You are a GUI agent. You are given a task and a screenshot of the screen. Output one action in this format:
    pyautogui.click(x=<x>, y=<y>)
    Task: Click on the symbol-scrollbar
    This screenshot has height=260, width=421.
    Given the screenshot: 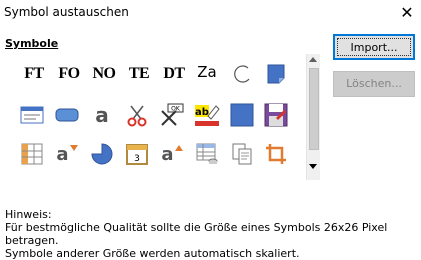 What is the action you would take?
    pyautogui.click(x=313, y=117)
    